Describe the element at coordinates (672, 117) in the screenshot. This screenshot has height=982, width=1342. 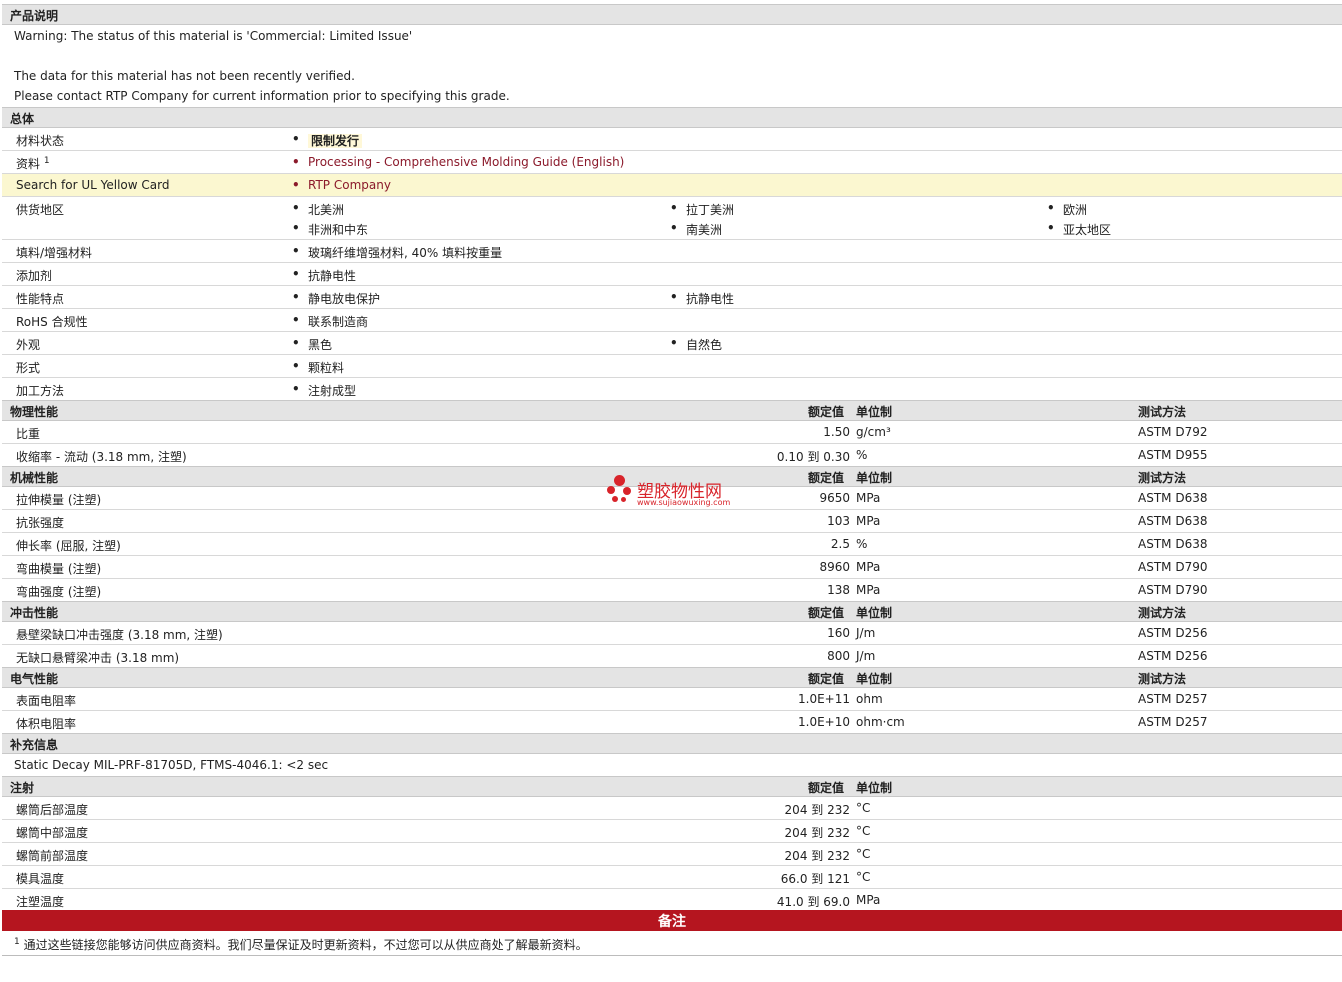
I see `section-header-general: 总体` at that location.